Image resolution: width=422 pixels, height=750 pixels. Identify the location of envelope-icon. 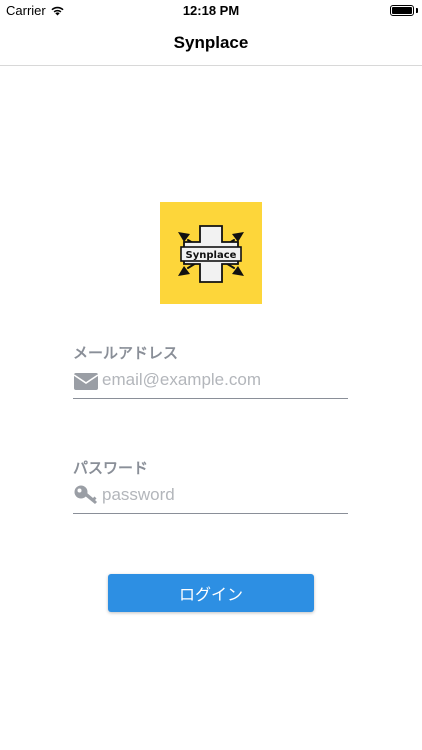
(86, 381).